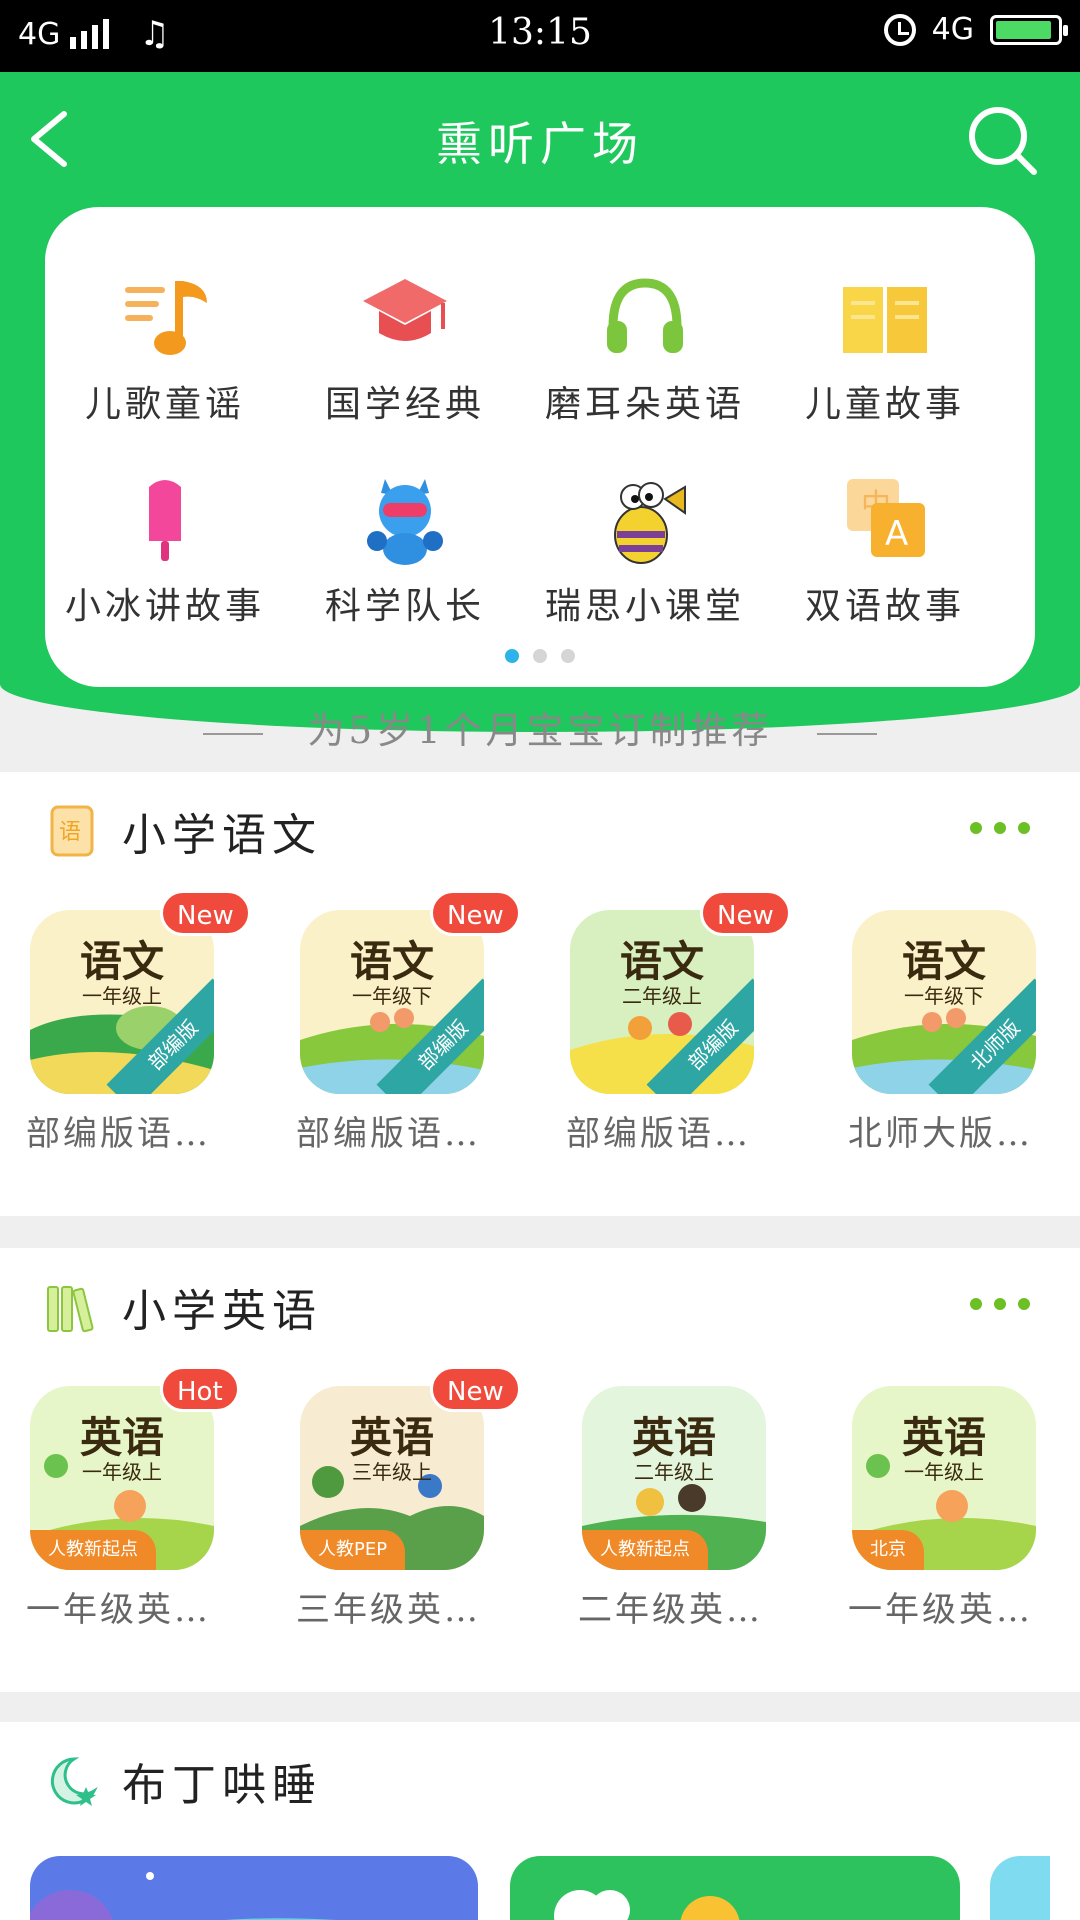  I want to click on alarm-icon, so click(899, 29).